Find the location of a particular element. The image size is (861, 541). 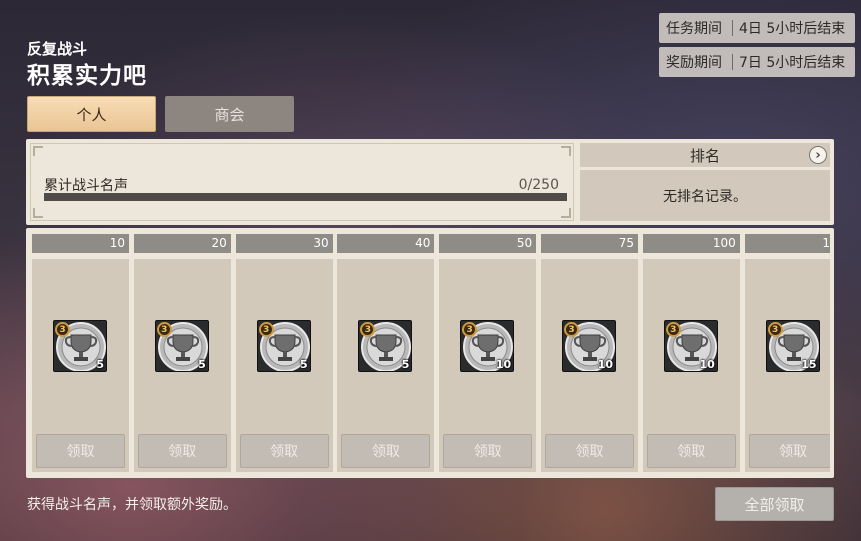

reward-column: 10 3 5 领取 is located at coordinates (80, 353).